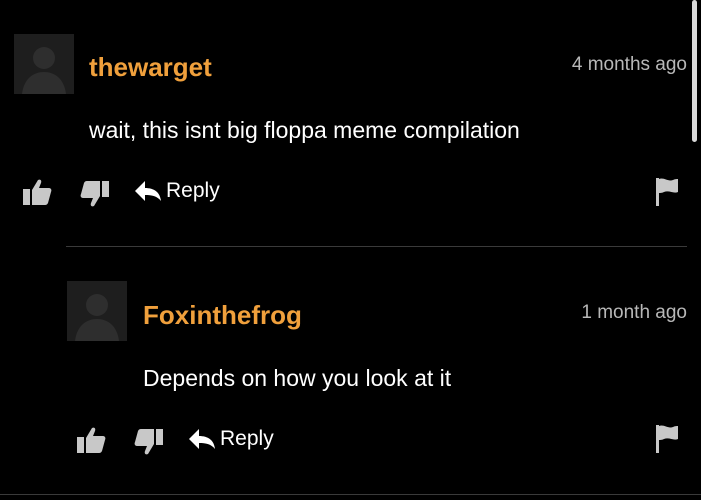 The height and width of the screenshot is (500, 701). I want to click on timestamp: 4 months ago, so click(629, 64).